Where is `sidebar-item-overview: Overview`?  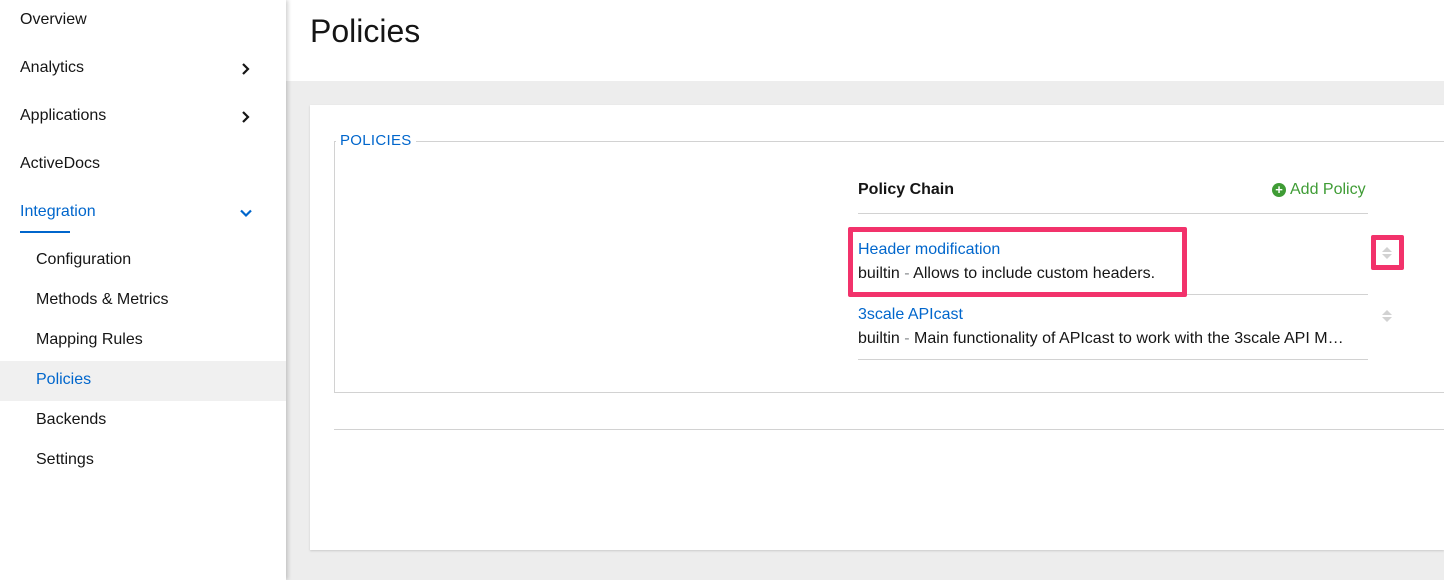 sidebar-item-overview: Overview is located at coordinates (53, 20).